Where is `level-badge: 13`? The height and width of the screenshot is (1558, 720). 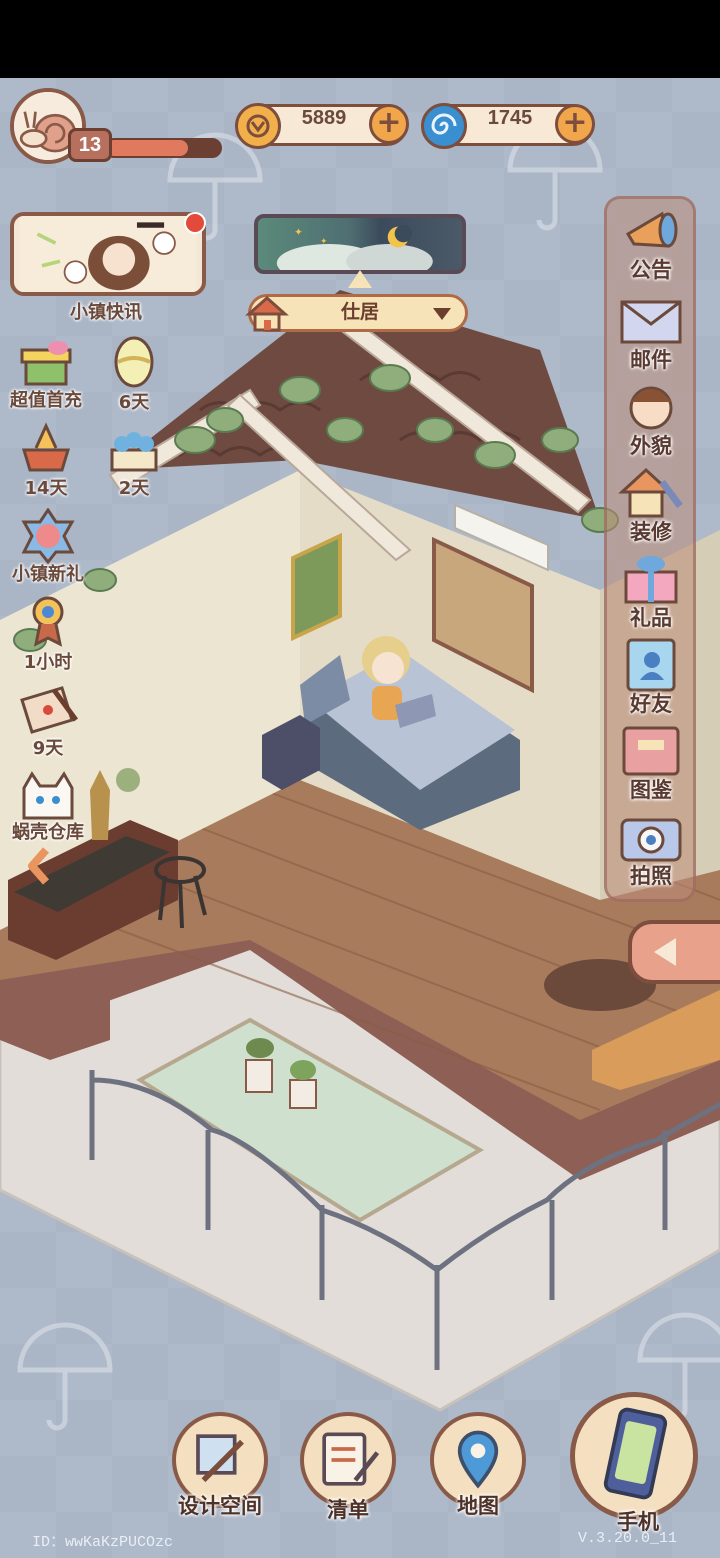
level-badge: 13 is located at coordinates (90, 145).